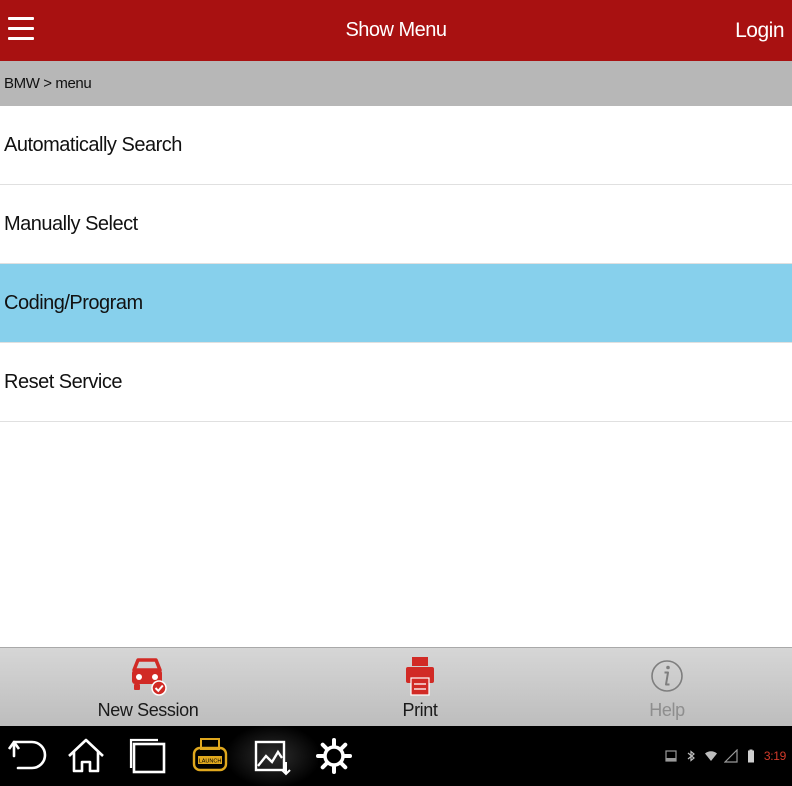 This screenshot has height=786, width=792. Describe the element at coordinates (420, 710) in the screenshot. I see `print-label: Print` at that location.